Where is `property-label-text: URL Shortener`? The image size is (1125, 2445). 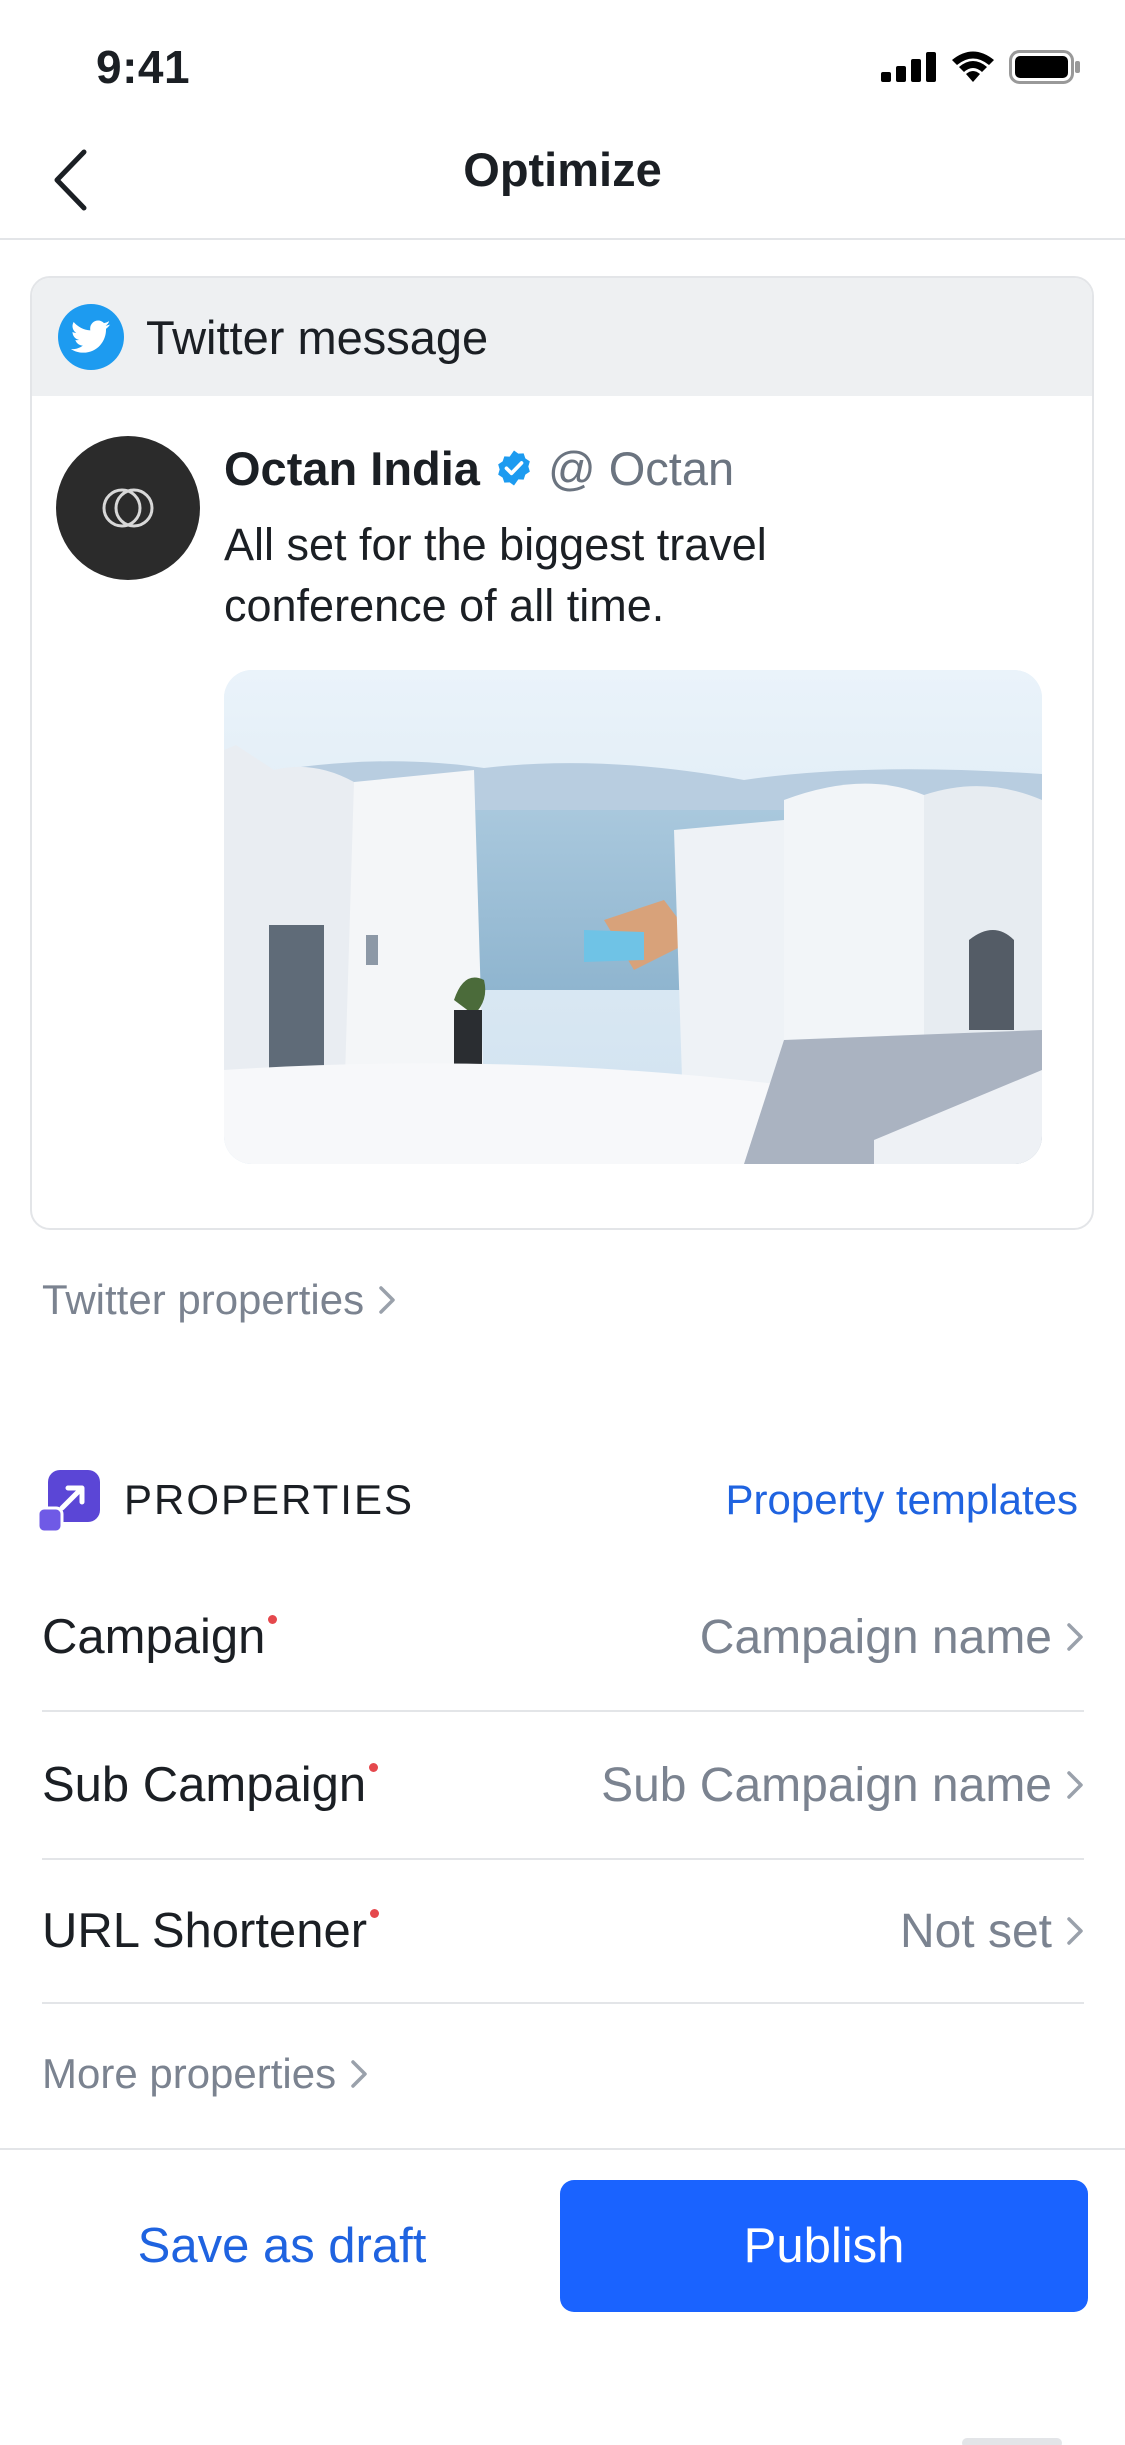 property-label-text: URL Shortener is located at coordinates (205, 1931).